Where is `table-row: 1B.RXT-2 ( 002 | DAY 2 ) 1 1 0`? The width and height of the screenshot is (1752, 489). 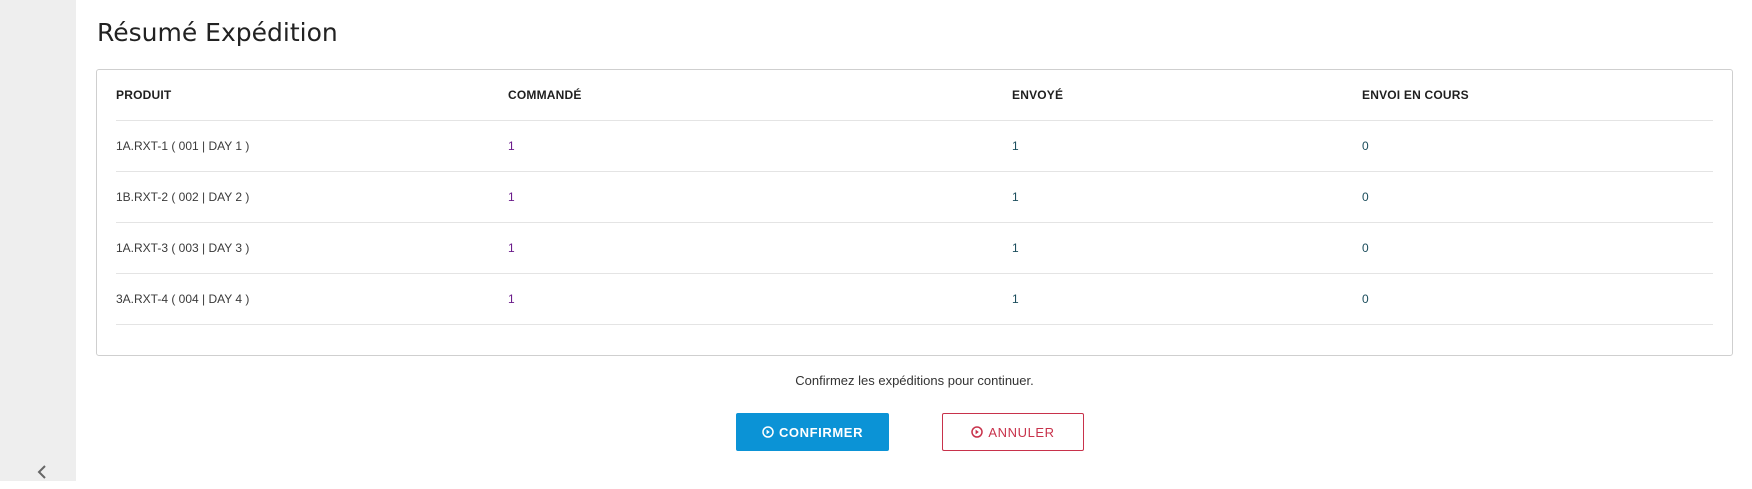 table-row: 1B.RXT-2 ( 002 | DAY 2 ) 1 1 0 is located at coordinates (914, 197).